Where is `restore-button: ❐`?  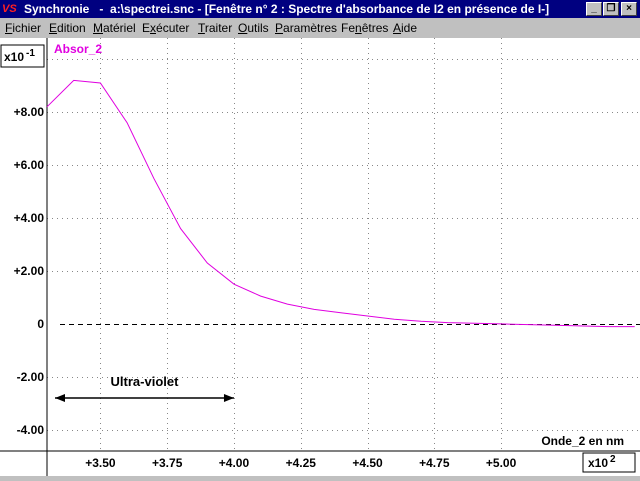
restore-button: ❐ is located at coordinates (611, 9).